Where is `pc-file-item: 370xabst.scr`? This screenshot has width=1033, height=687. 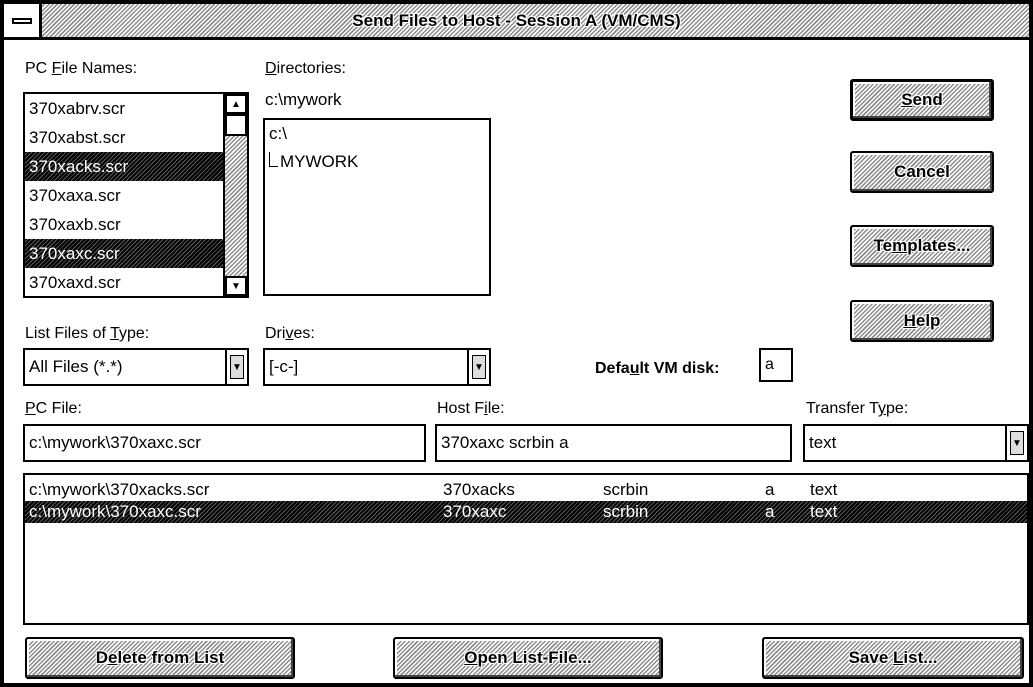
pc-file-item: 370xabst.scr is located at coordinates (124, 137).